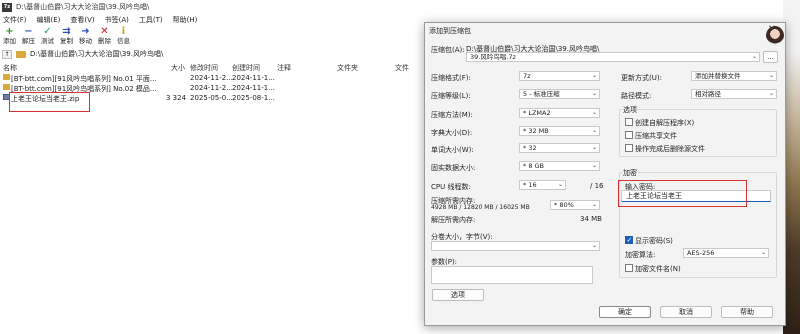 The image size is (800, 334). What do you see at coordinates (451, 96) in the screenshot?
I see `level-label: 压缩等级(L):` at bounding box center [451, 96].